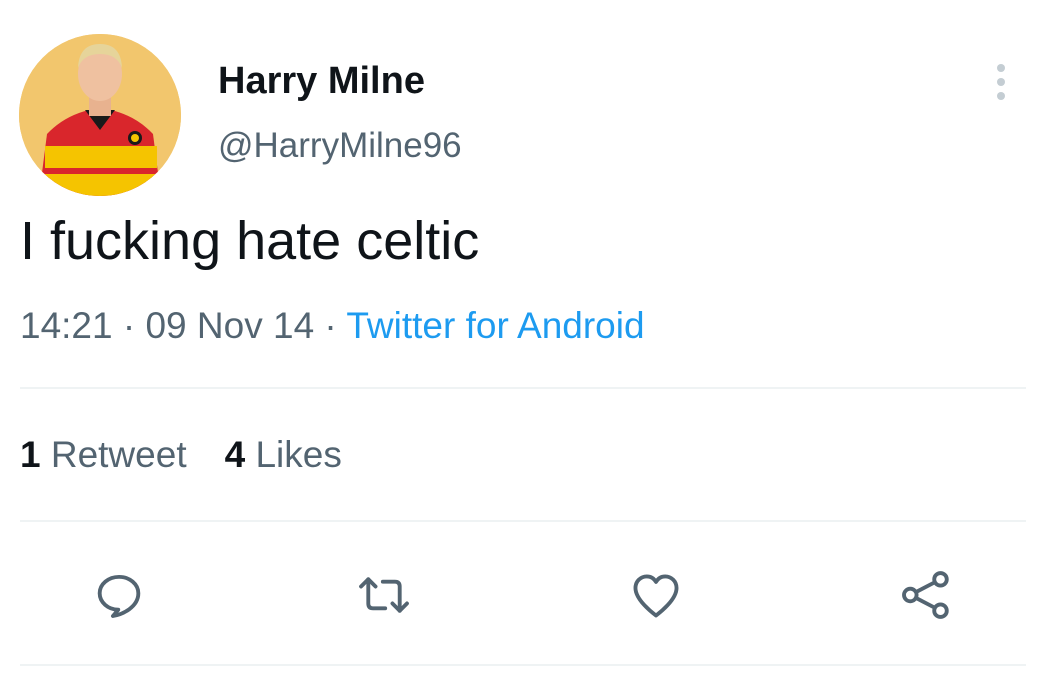  What do you see at coordinates (250, 241) in the screenshot?
I see `tweet-text: I fucking hate celtic` at bounding box center [250, 241].